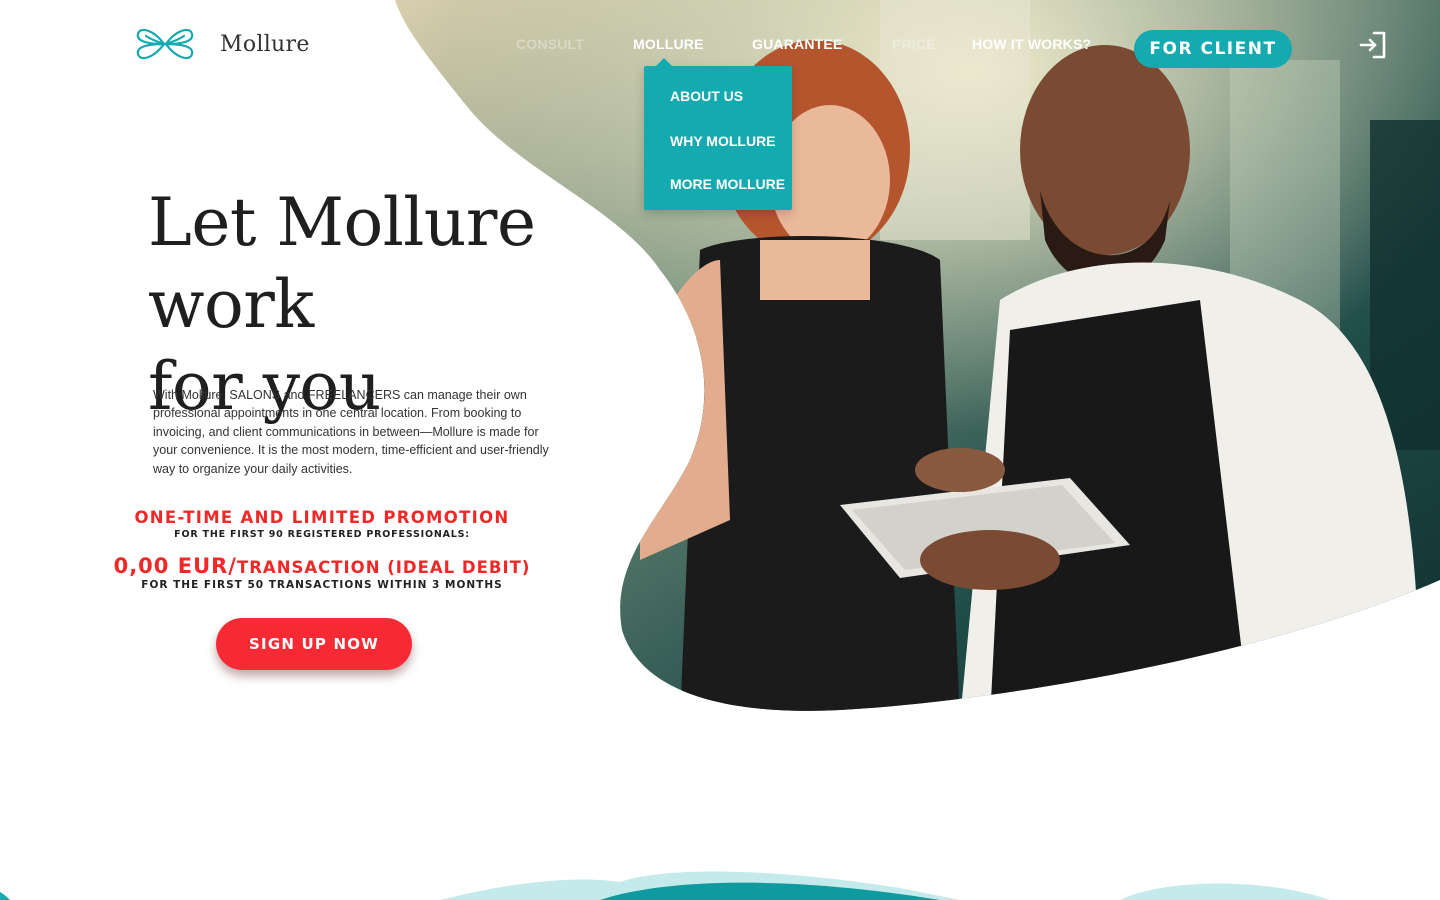 This screenshot has height=900, width=1440. Describe the element at coordinates (322, 517) in the screenshot. I see `promo-title: ONE-TIME AND LIMITED PROMOTION` at that location.